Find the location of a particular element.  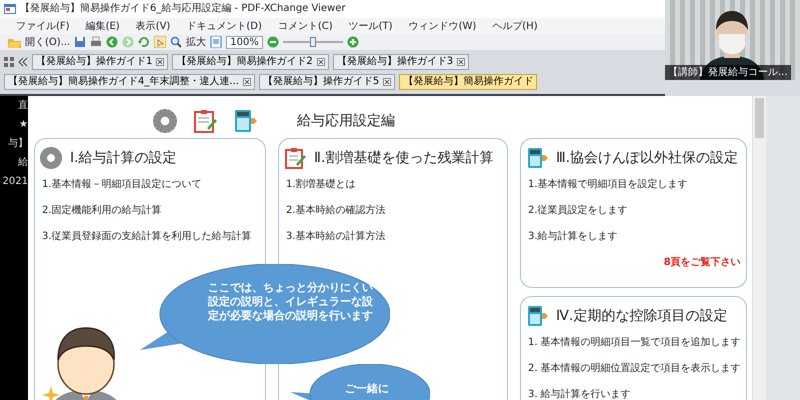

section-item: 3.給与計算をします is located at coordinates (573, 237).